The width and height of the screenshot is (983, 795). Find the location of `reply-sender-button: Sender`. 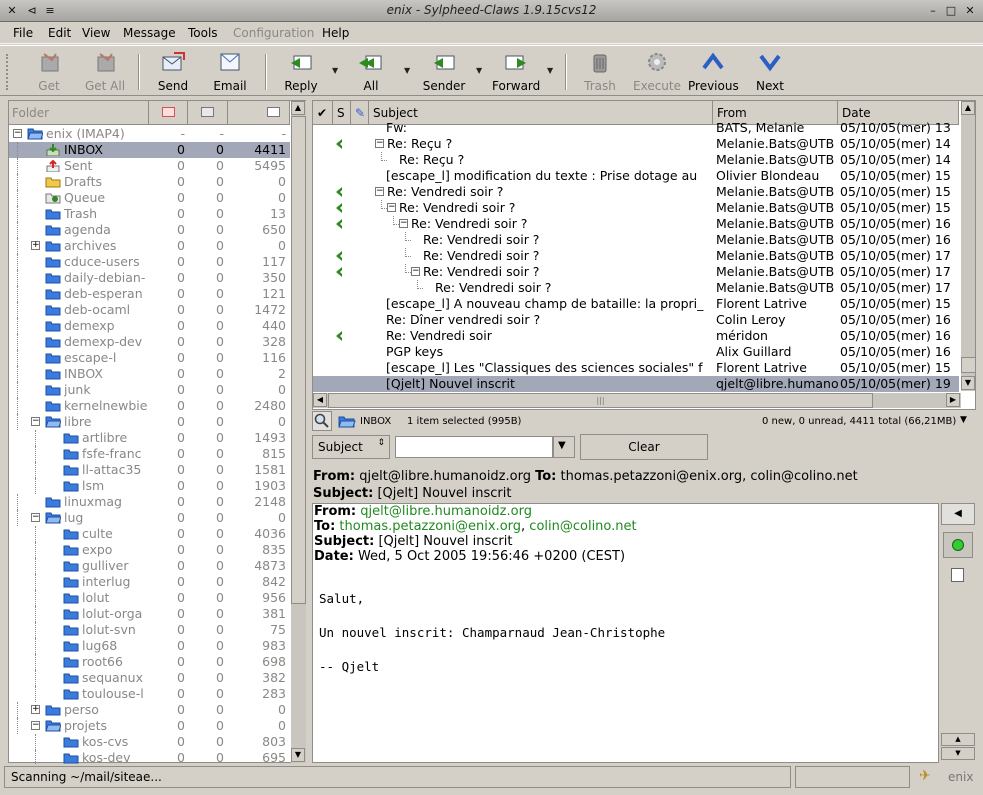

reply-sender-button: Sender is located at coordinates (444, 72).